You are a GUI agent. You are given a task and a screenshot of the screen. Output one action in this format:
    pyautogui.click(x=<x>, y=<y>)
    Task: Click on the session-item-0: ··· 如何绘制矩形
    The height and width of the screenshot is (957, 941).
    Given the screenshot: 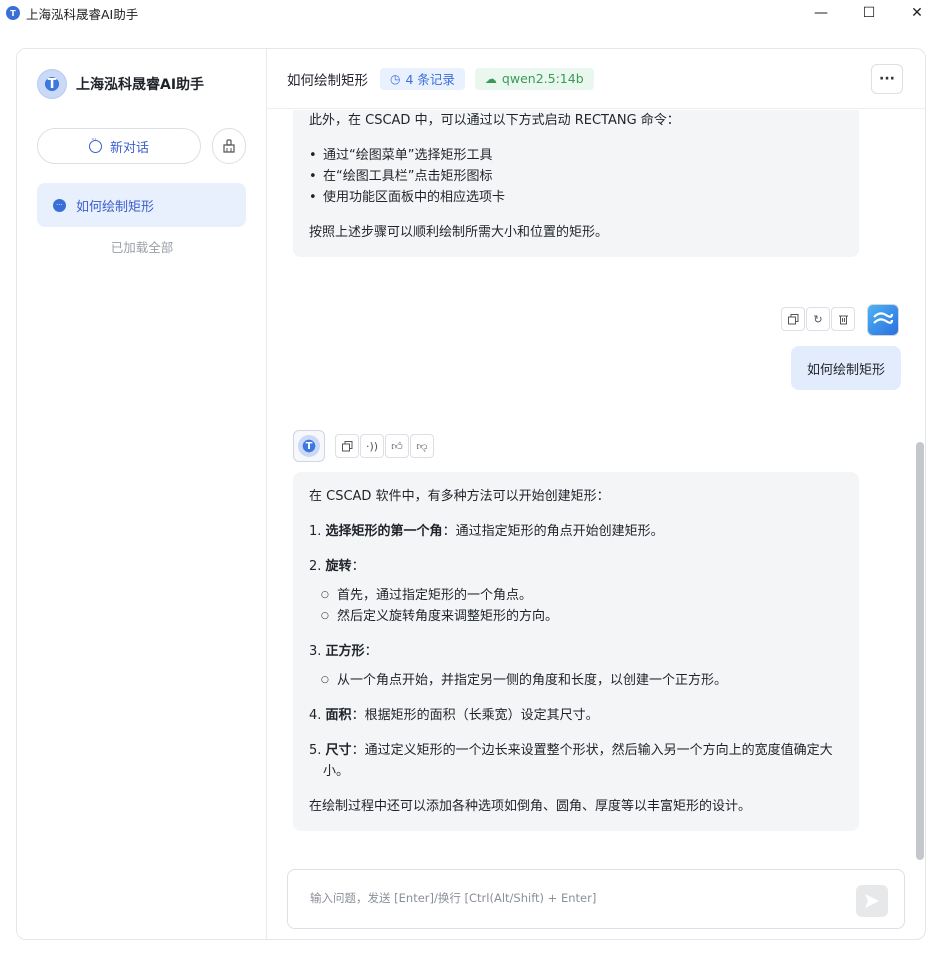 What is the action you would take?
    pyautogui.click(x=141, y=205)
    